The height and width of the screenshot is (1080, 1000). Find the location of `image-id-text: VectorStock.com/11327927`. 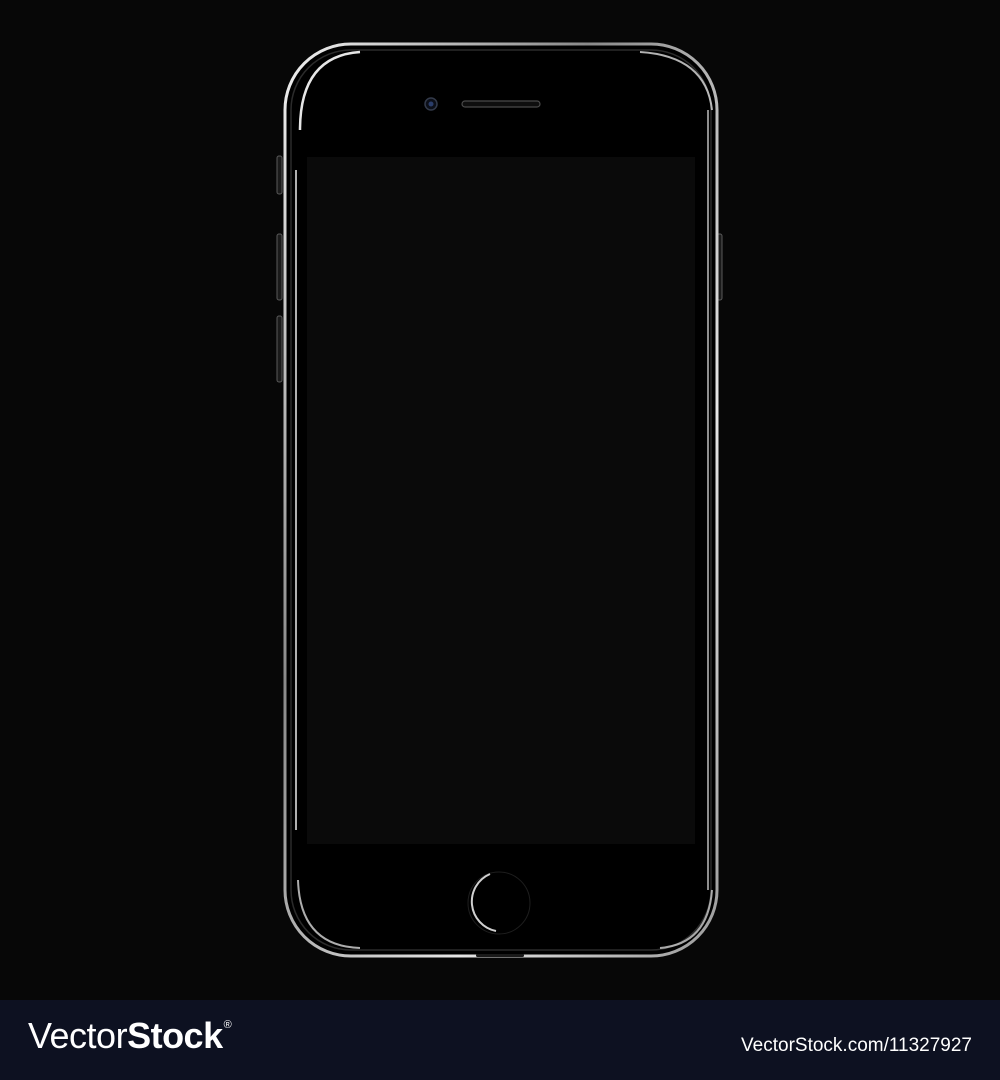

image-id-text: VectorStock.com/11327927 is located at coordinates (856, 1045).